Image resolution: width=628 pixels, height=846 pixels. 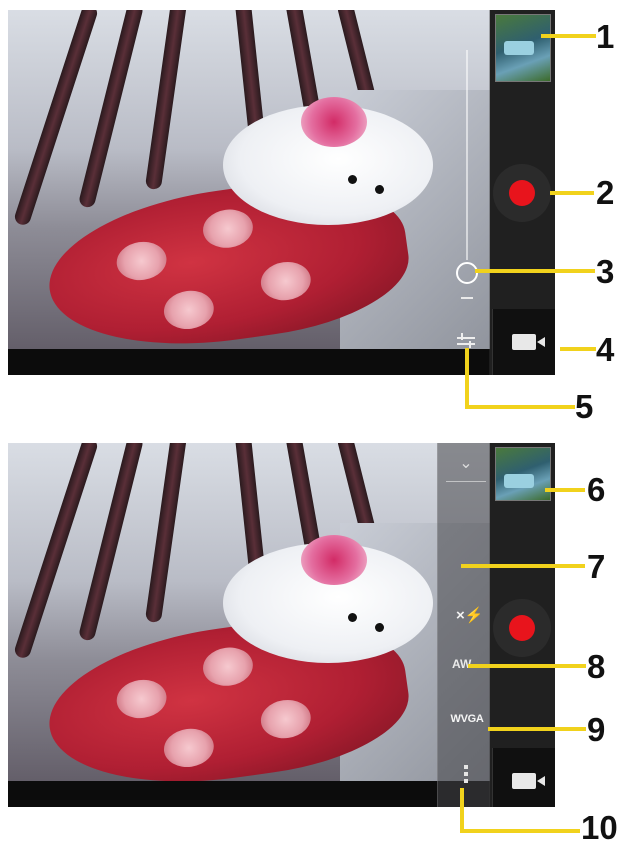 I want to click on chevron-down-icon: ⌄, so click(x=466, y=467).